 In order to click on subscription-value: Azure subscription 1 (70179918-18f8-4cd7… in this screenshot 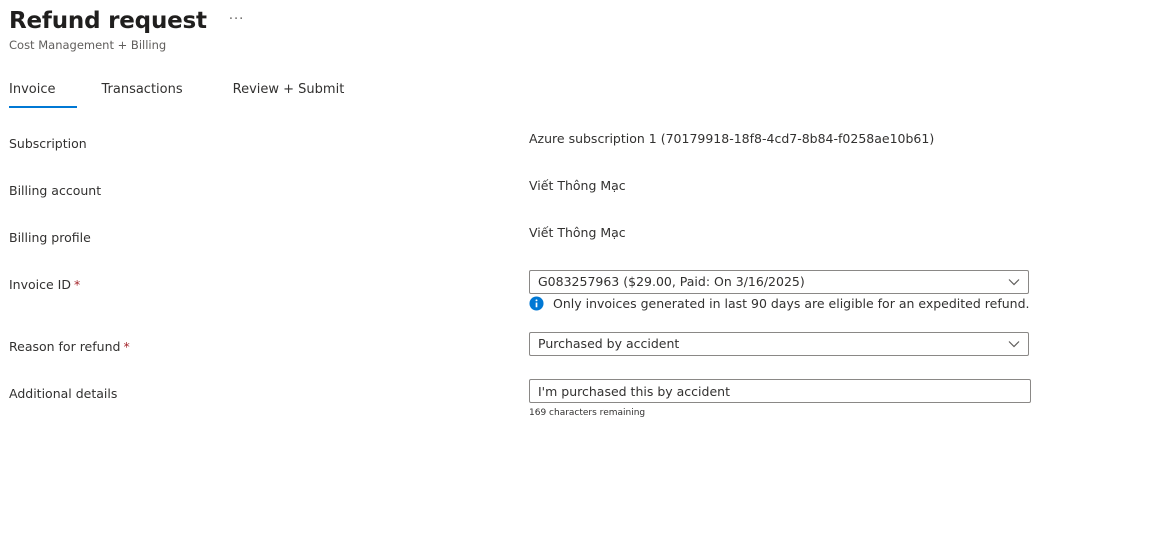, I will do `click(732, 138)`.